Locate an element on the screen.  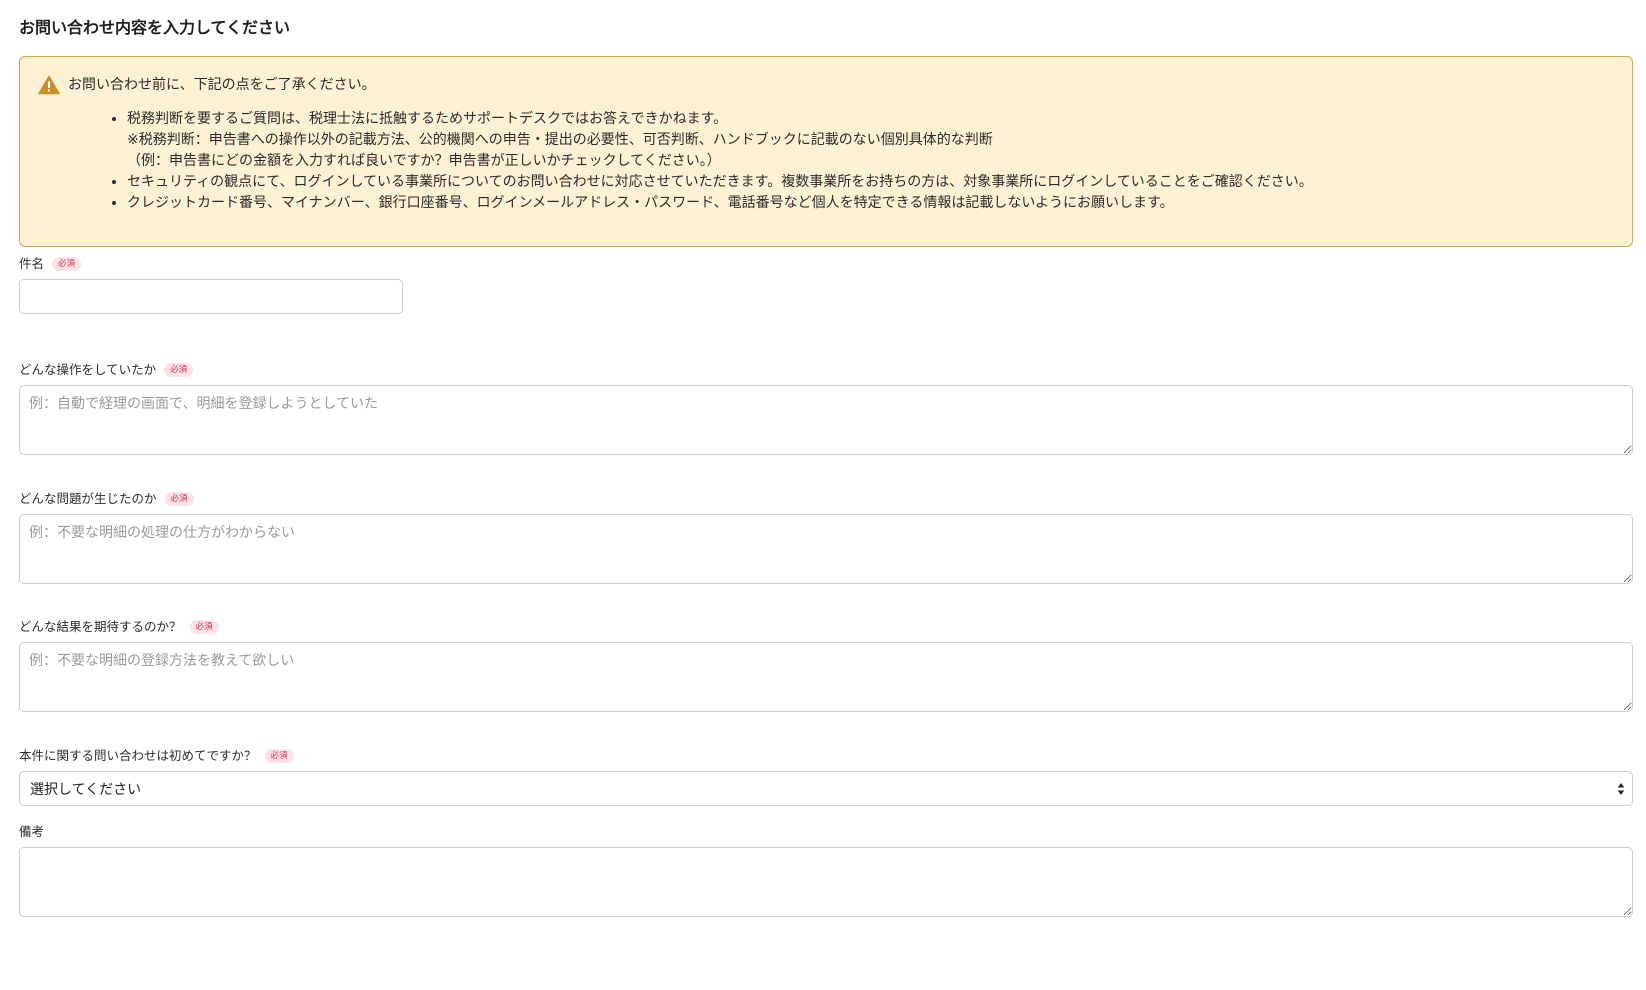
problem-label-row: どんな問題が生じたのか 必須 is located at coordinates (826, 499).